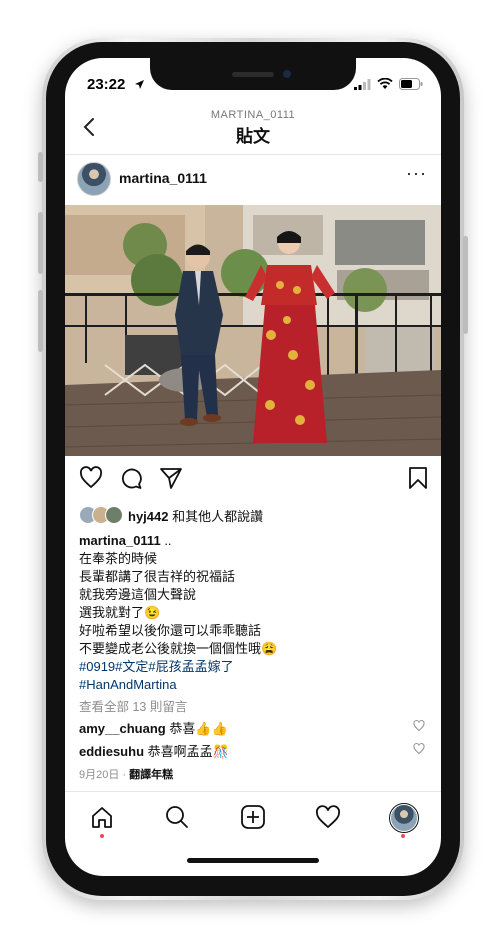 The height and width of the screenshot is (940, 501). What do you see at coordinates (126, 775) in the screenshot?
I see `post-date: 9月20日 · 翻譯年糕` at bounding box center [126, 775].